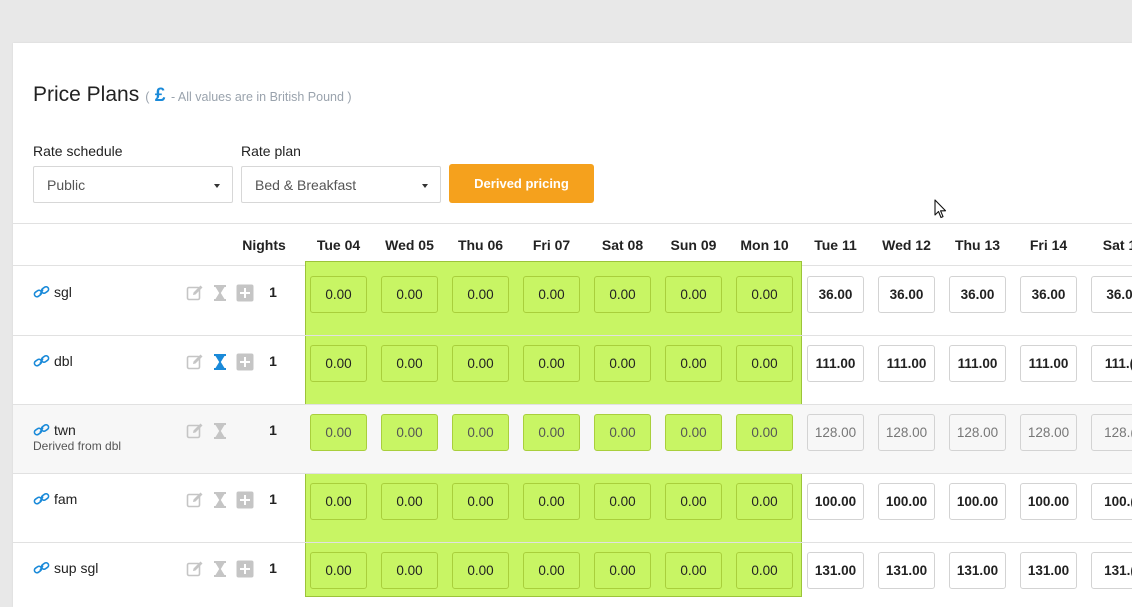  What do you see at coordinates (271, 151) in the screenshot?
I see `rate-plan-label: Rate plan` at bounding box center [271, 151].